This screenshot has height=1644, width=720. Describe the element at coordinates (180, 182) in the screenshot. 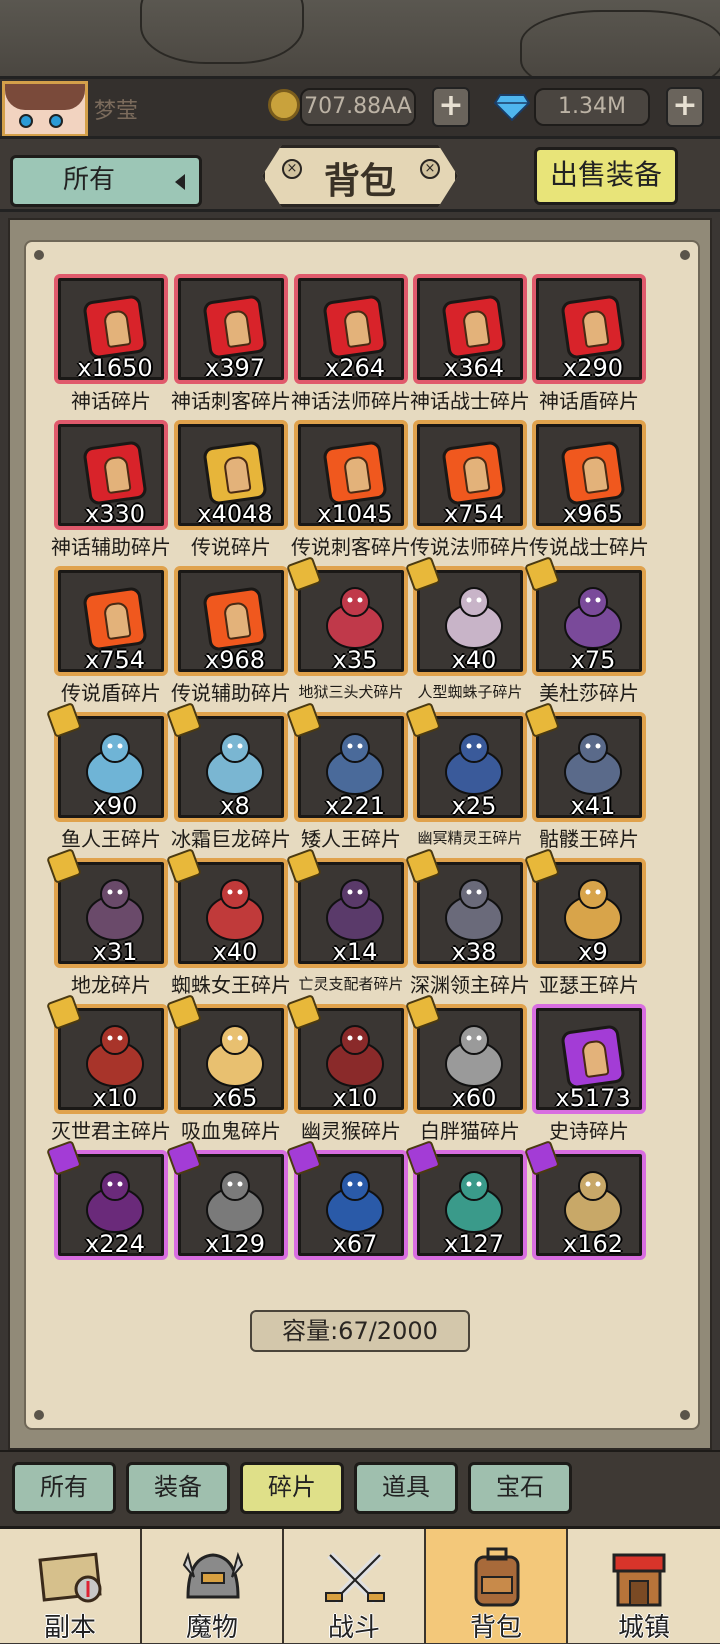

I see `caret-left-icon` at that location.